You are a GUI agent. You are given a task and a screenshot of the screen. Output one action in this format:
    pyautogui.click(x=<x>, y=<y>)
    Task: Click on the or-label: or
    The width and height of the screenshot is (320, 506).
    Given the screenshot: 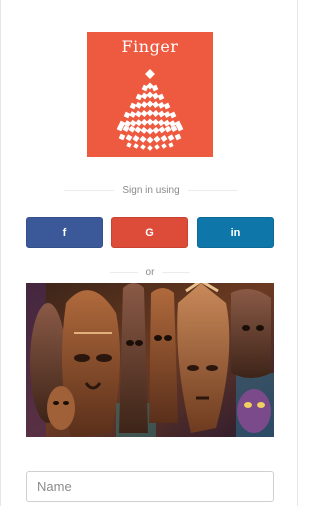 What is the action you would take?
    pyautogui.click(x=150, y=272)
    